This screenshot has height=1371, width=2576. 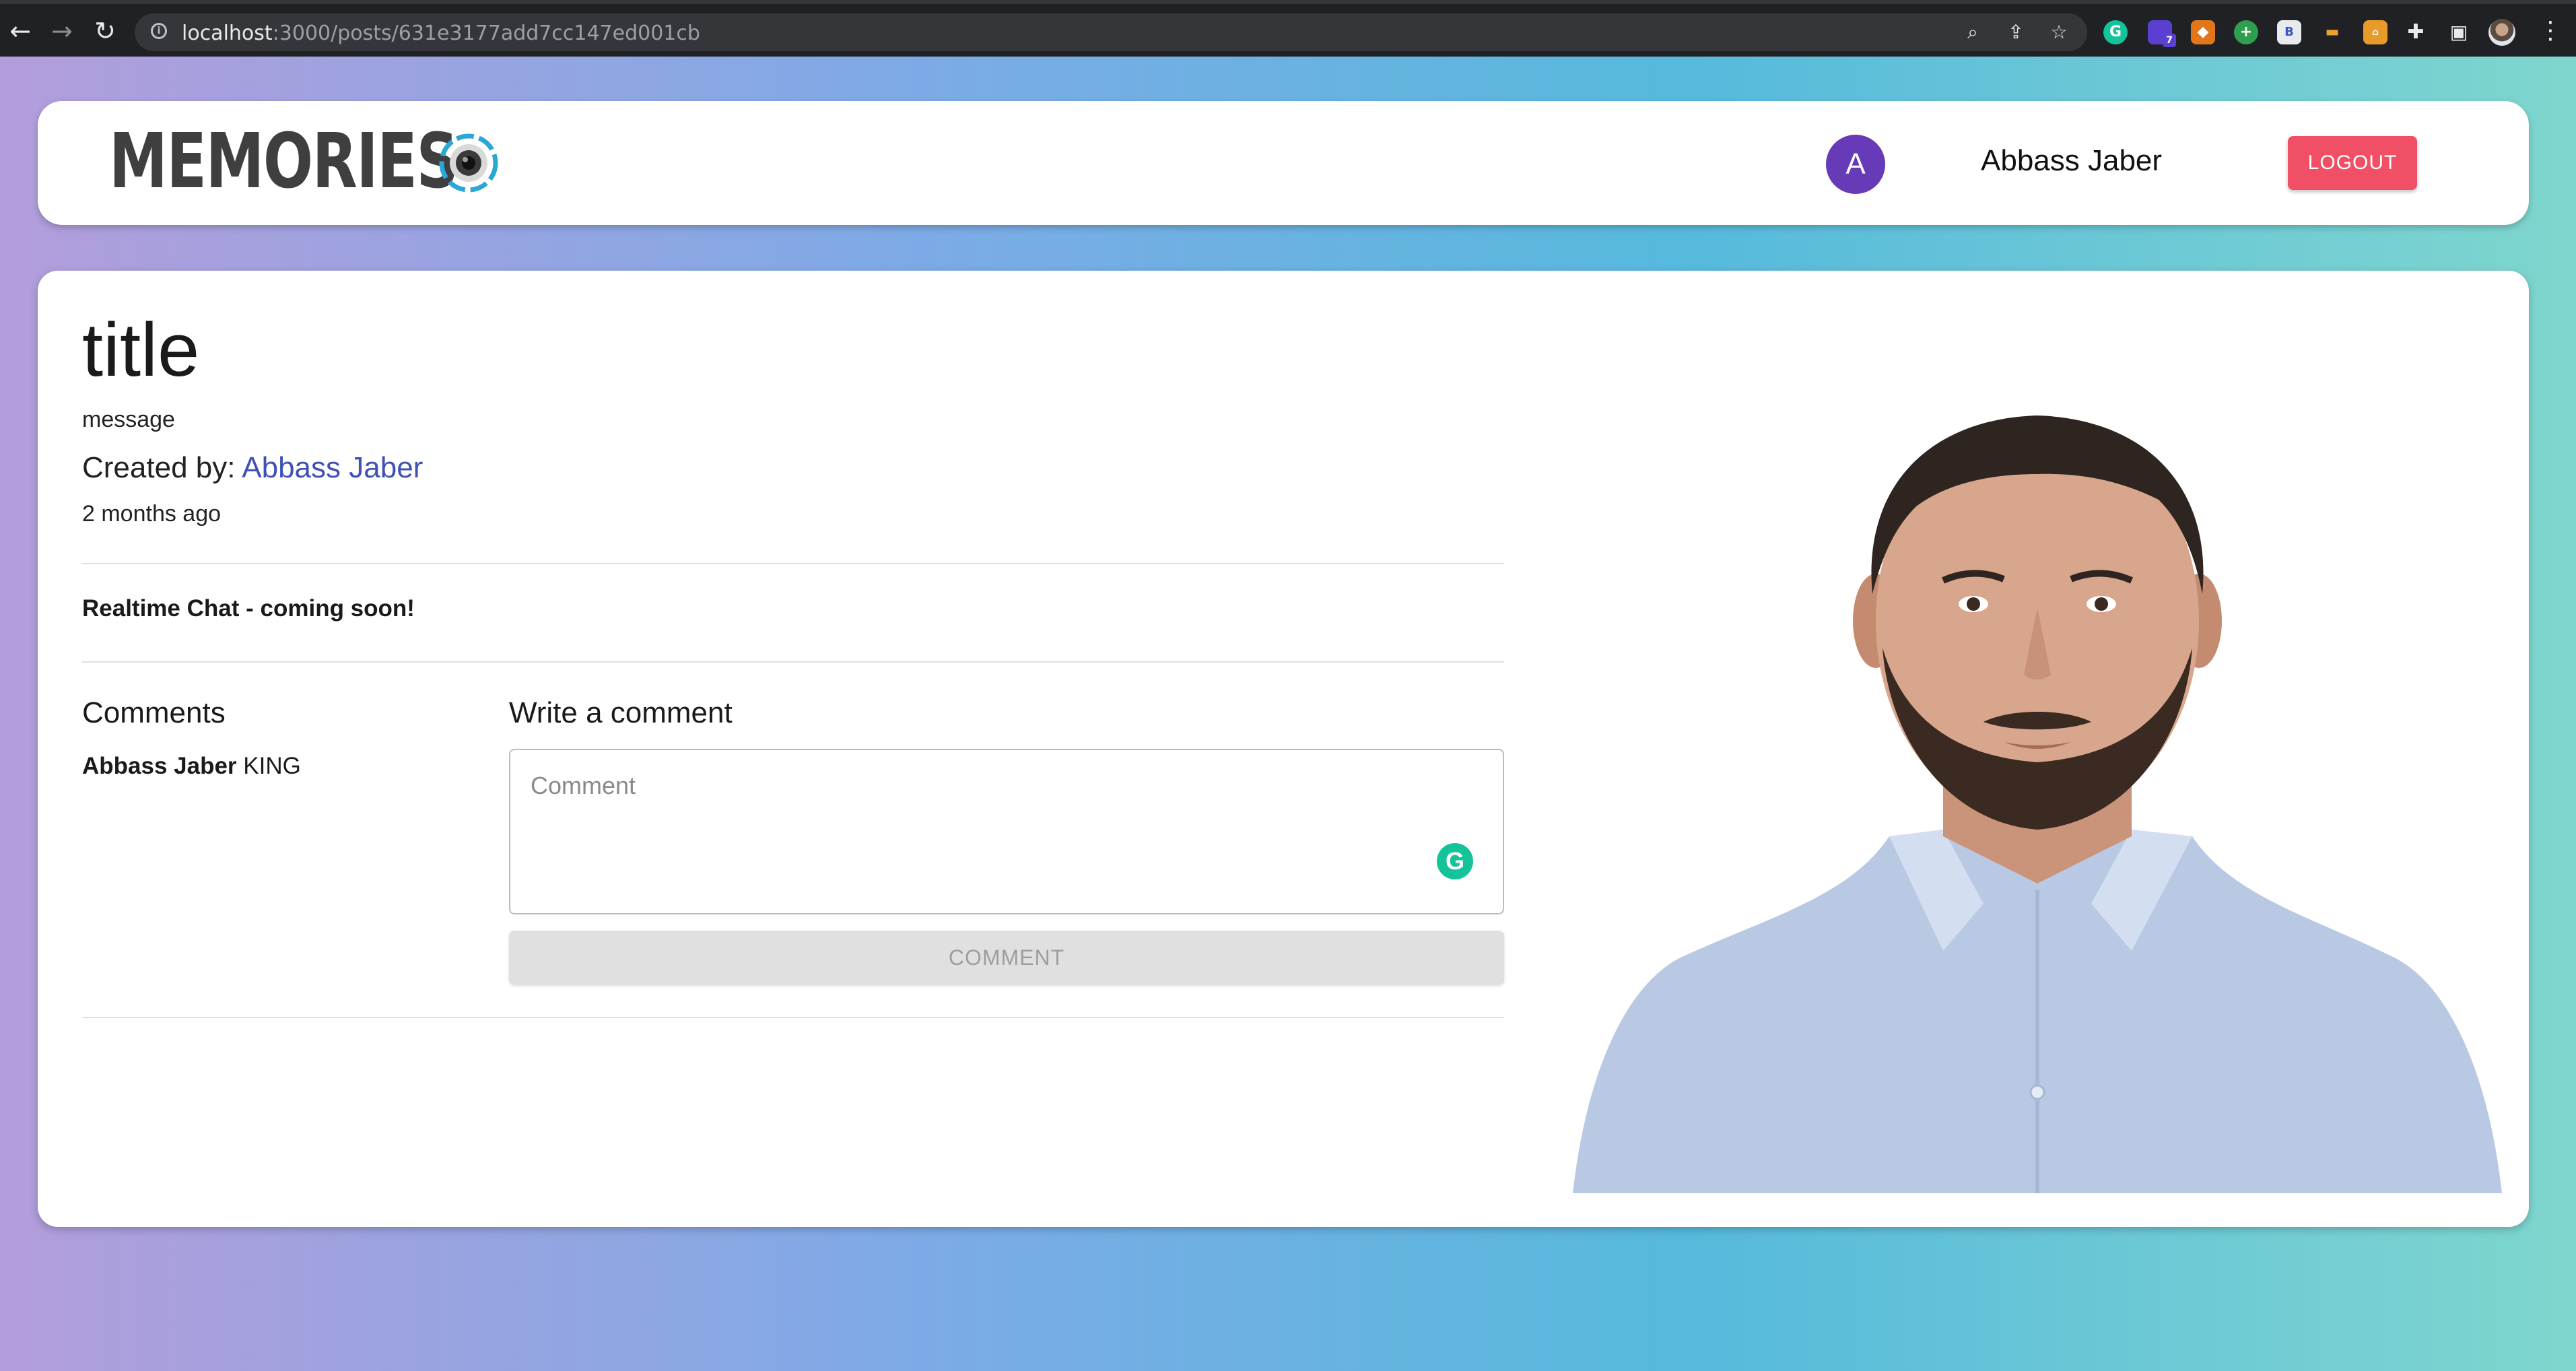 What do you see at coordinates (2016, 32) in the screenshot?
I see `share-icon: ⇪` at bounding box center [2016, 32].